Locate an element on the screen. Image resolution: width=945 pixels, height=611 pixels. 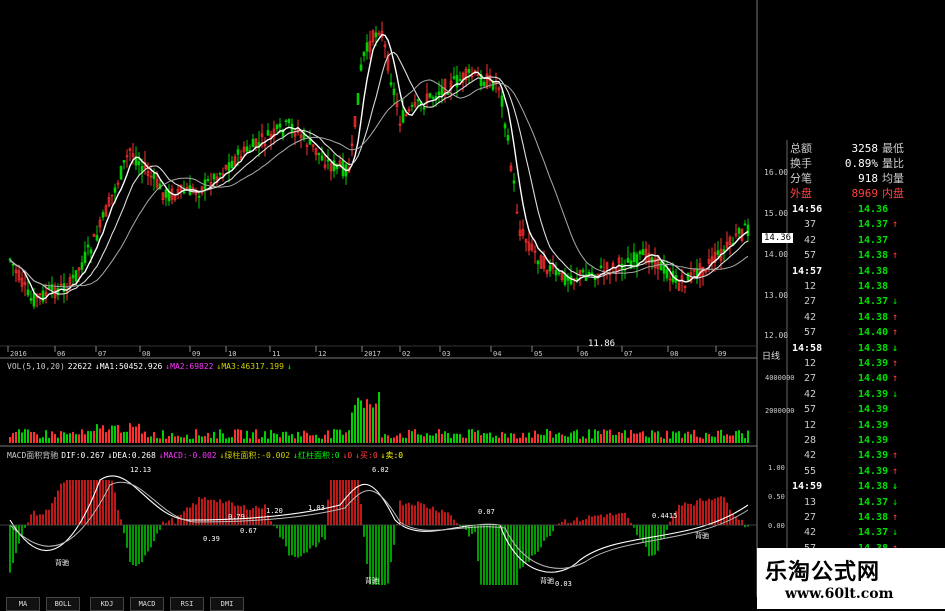
tick-row: 28 14.39 is located at coordinates (867, 441).